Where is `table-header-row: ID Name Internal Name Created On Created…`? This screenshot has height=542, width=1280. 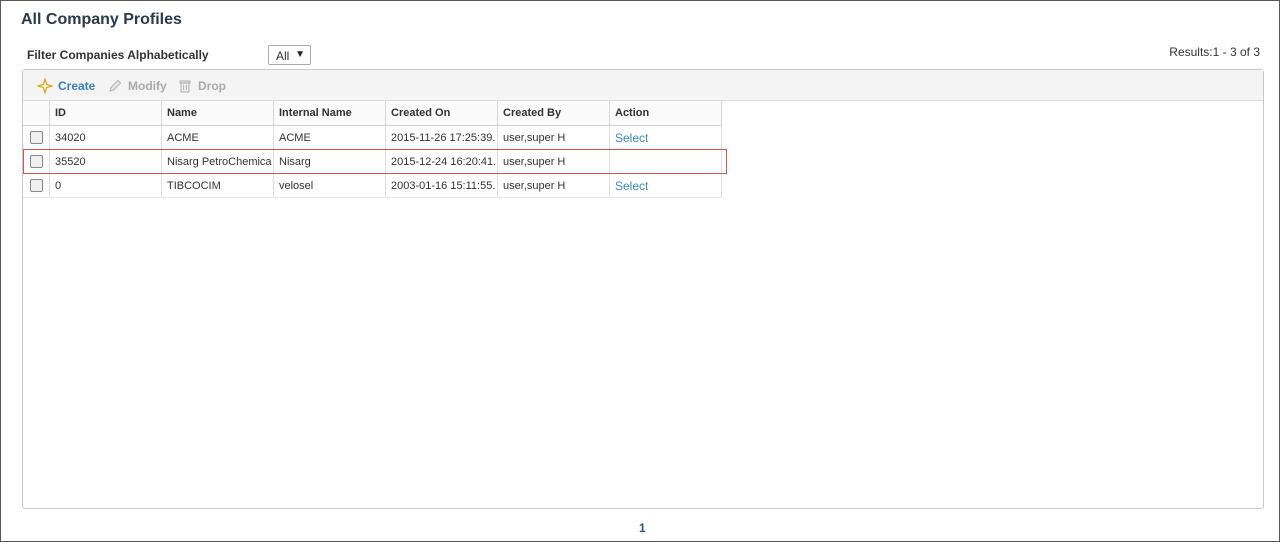
table-header-row: ID Name Internal Name Created On Created… is located at coordinates (372, 113).